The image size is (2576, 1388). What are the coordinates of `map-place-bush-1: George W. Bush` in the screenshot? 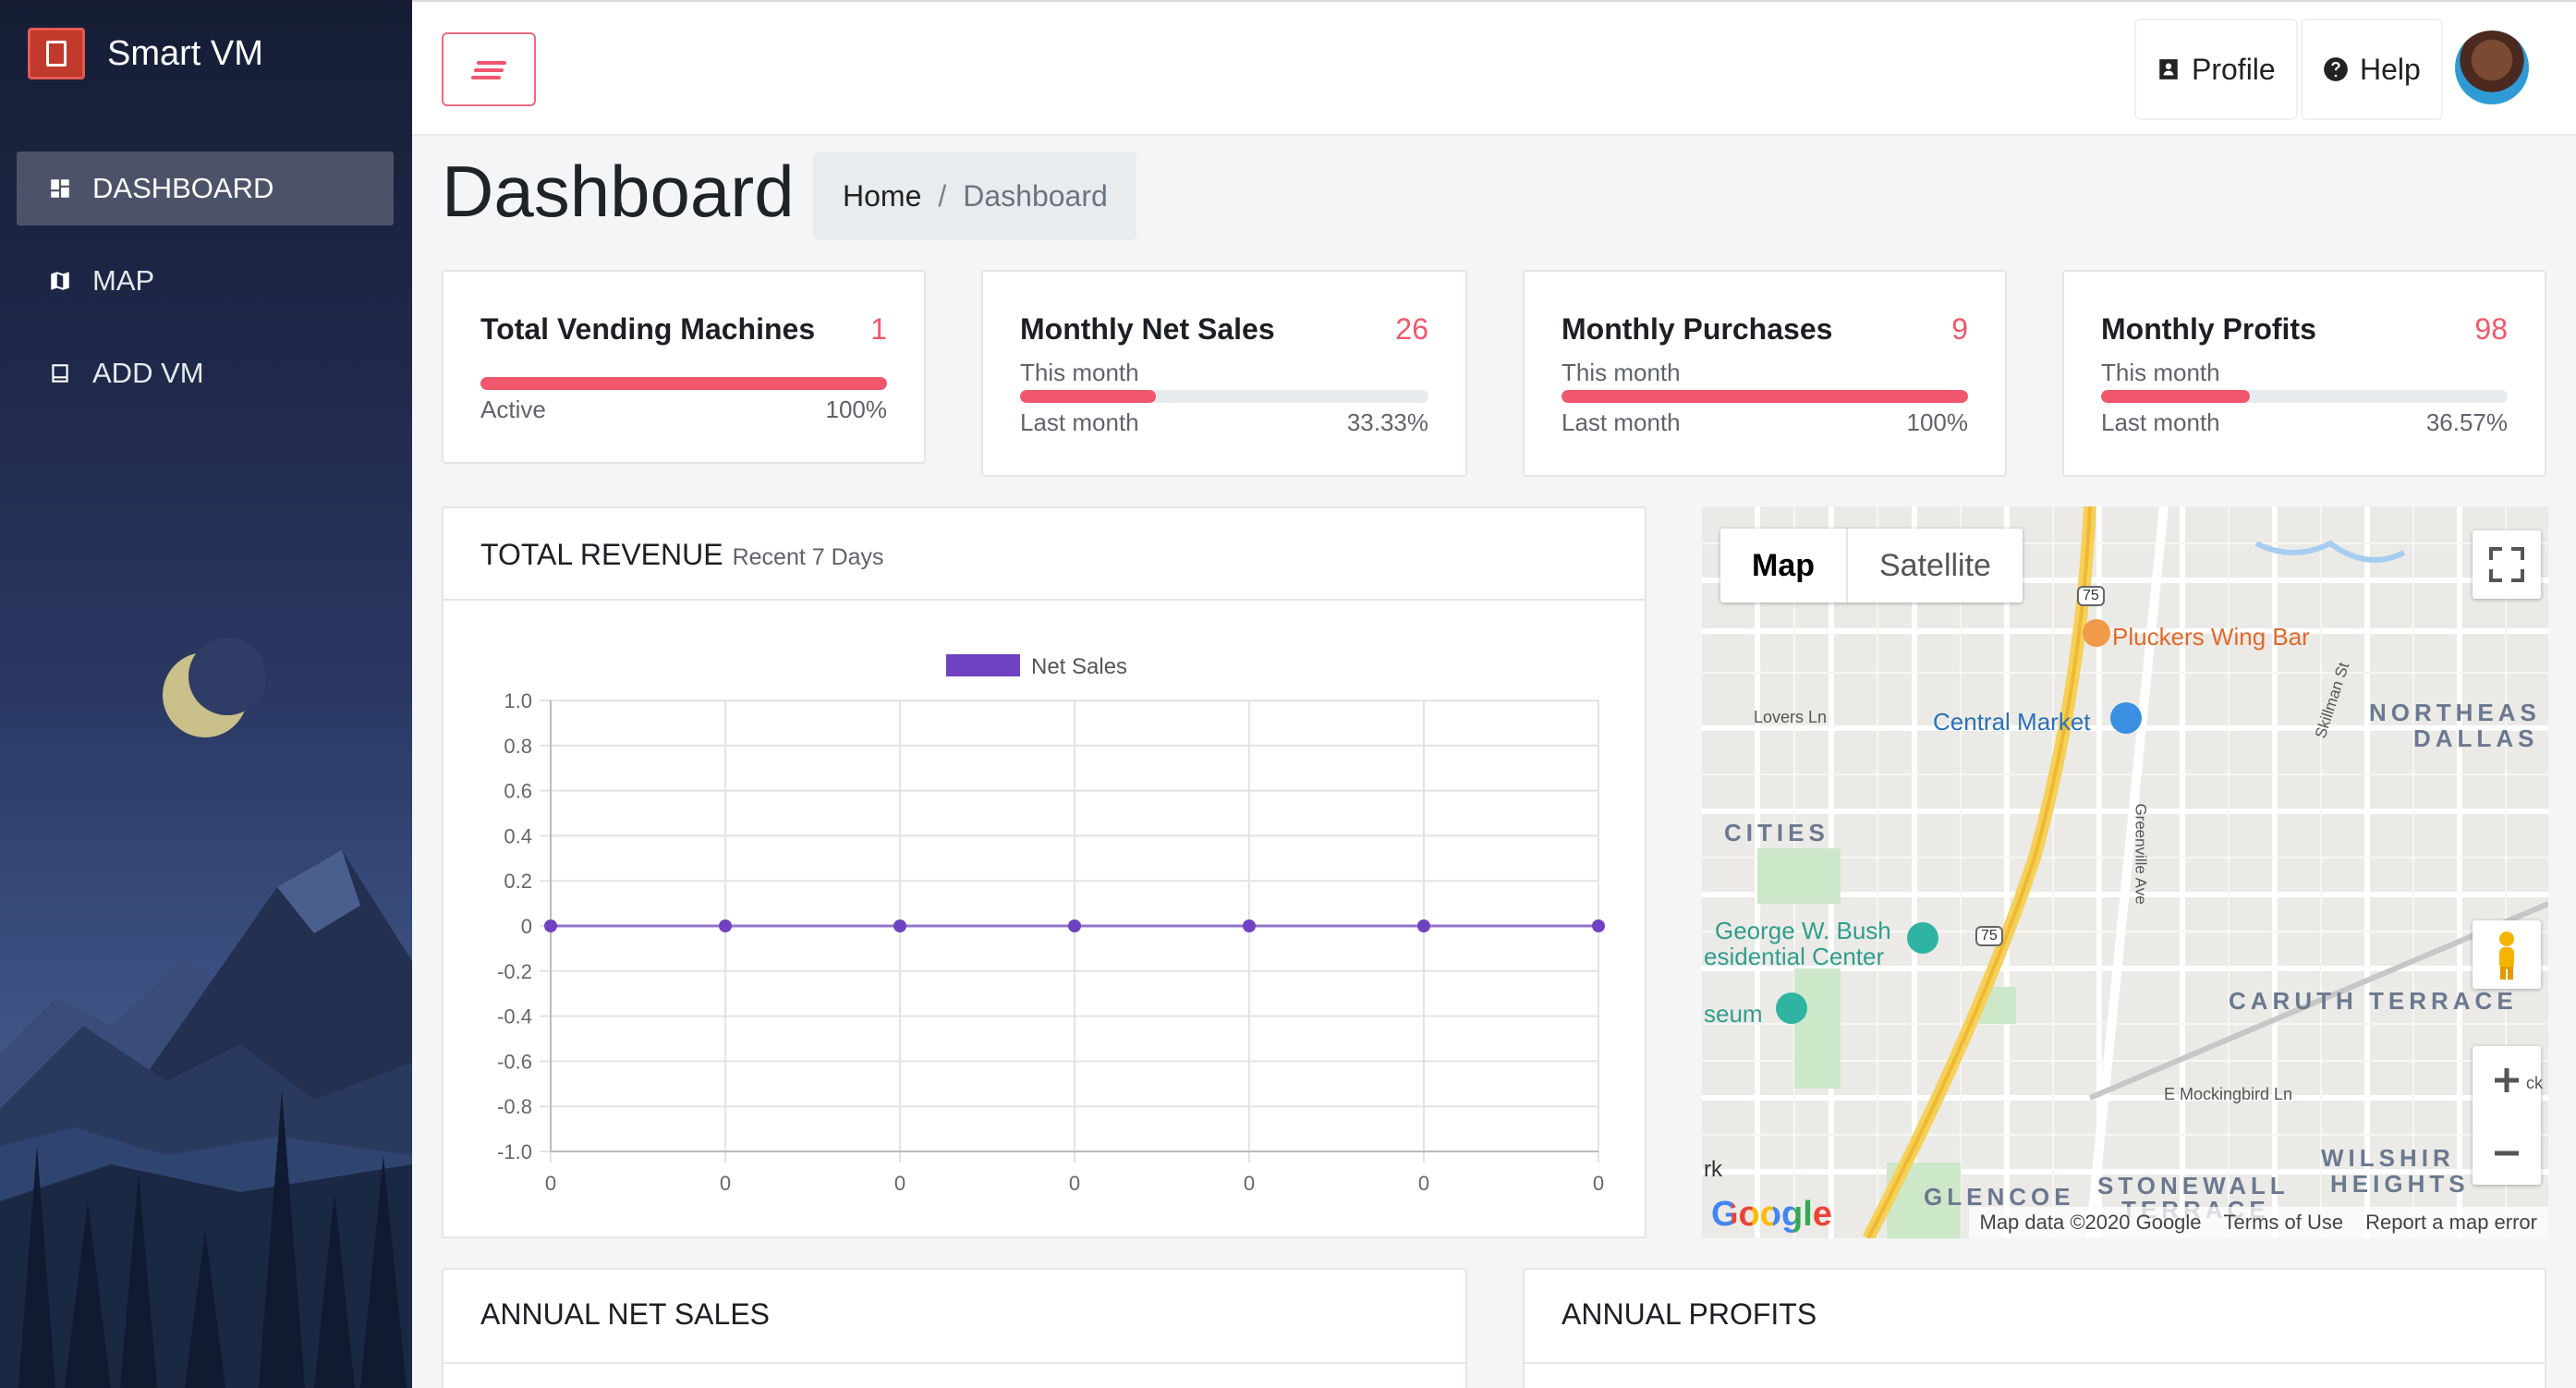 It's located at (1803, 931).